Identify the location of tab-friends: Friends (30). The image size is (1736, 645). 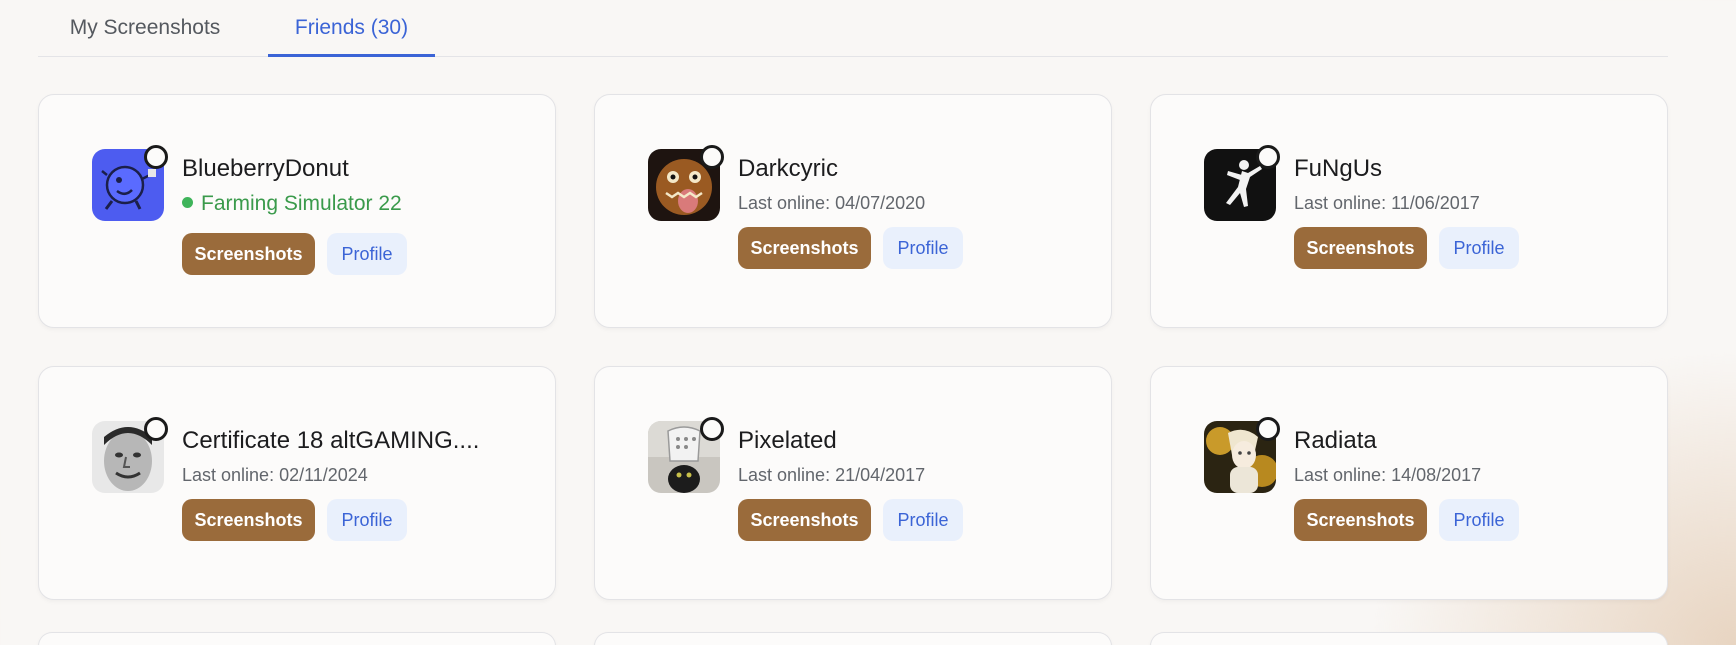
(351, 28).